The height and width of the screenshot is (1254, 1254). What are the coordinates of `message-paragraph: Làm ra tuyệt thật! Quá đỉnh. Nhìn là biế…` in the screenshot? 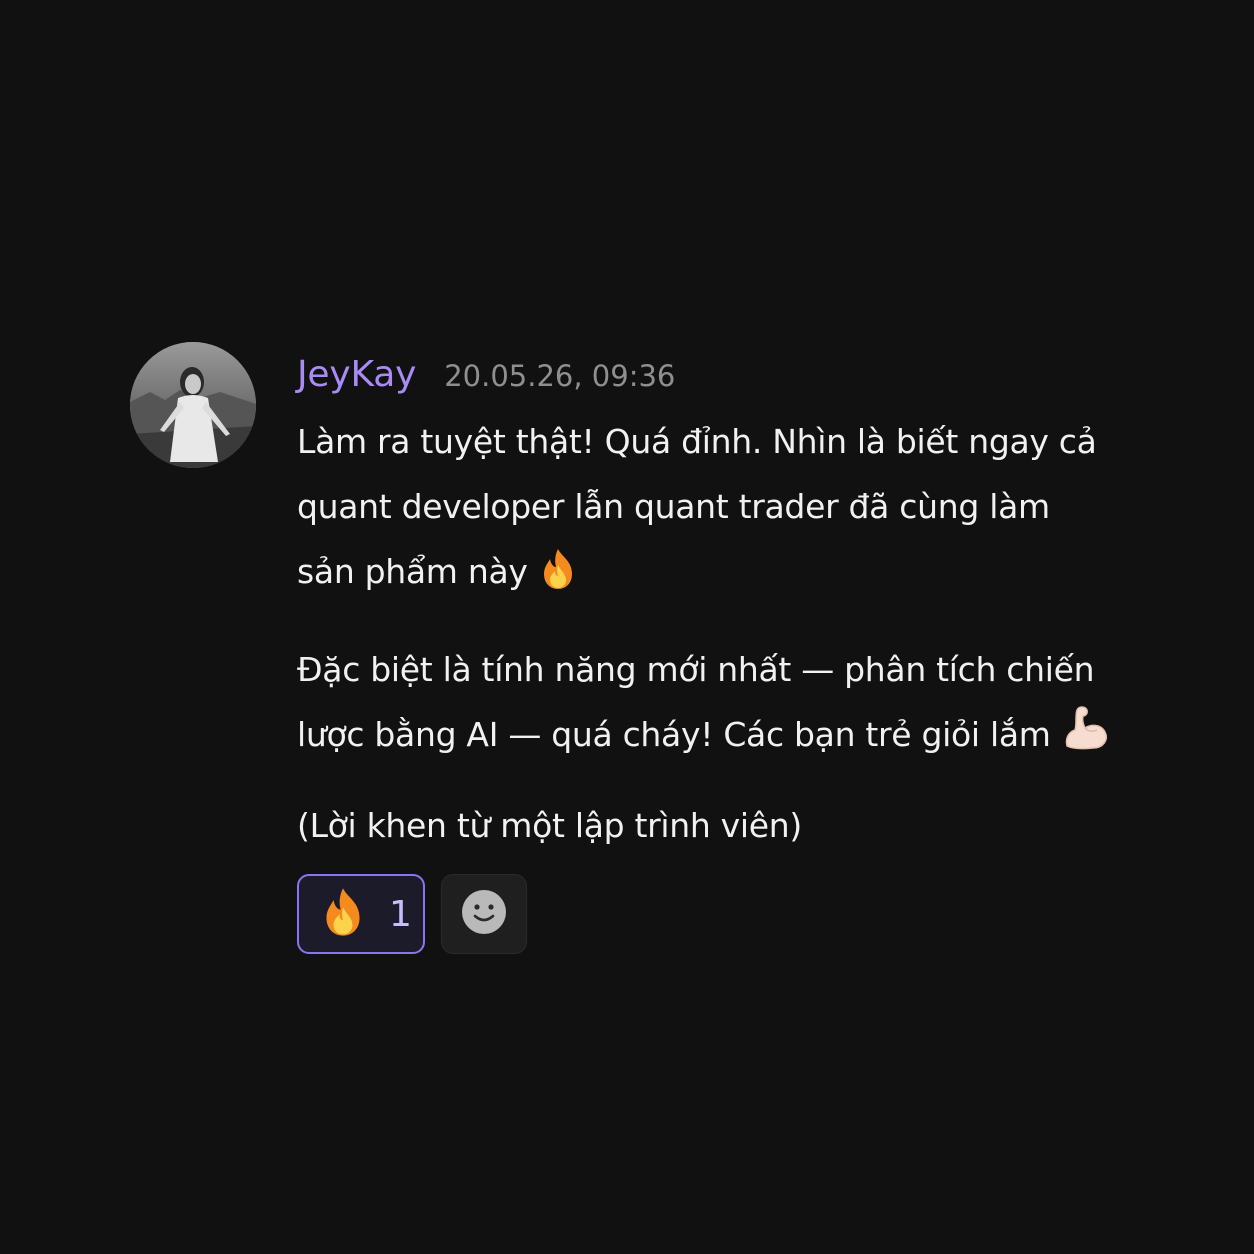 It's located at (707, 510).